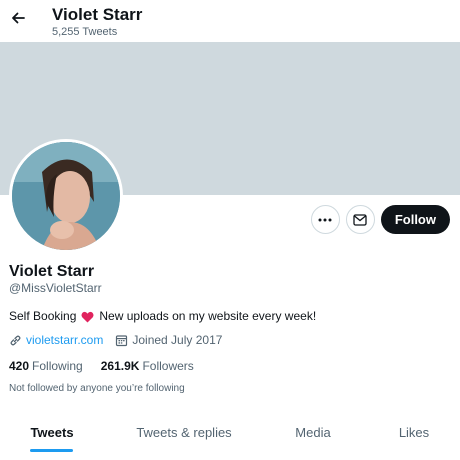 This screenshot has height=460, width=460. Describe the element at coordinates (97, 388) in the screenshot. I see `not-followed-notice: Not followed by anyone you’re following` at that location.